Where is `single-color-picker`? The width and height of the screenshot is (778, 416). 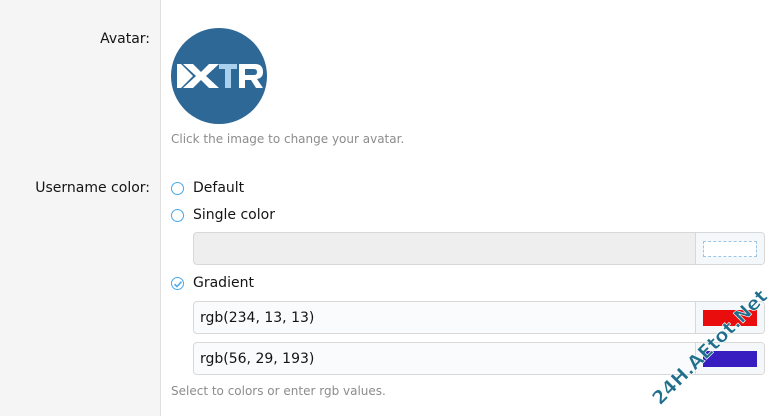
single-color-picker is located at coordinates (729, 248).